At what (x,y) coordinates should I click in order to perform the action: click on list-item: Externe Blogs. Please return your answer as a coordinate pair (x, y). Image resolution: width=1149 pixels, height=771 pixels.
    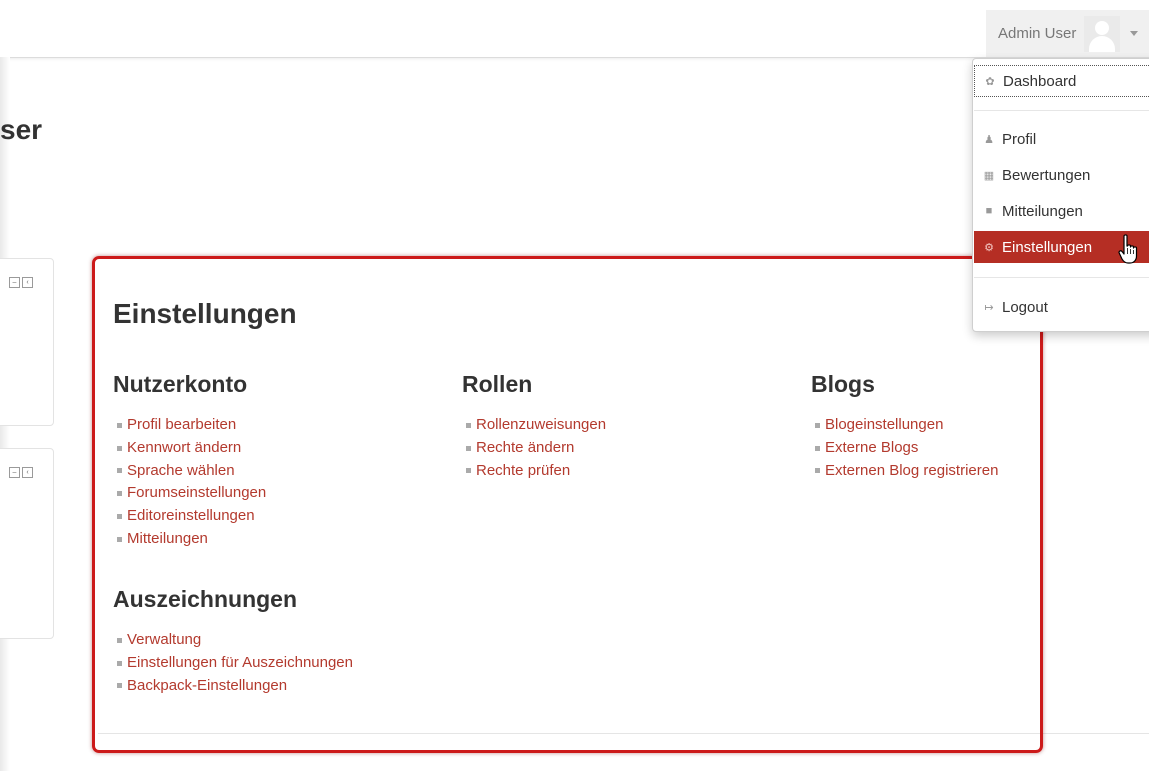
    Looking at the image, I should click on (904, 448).